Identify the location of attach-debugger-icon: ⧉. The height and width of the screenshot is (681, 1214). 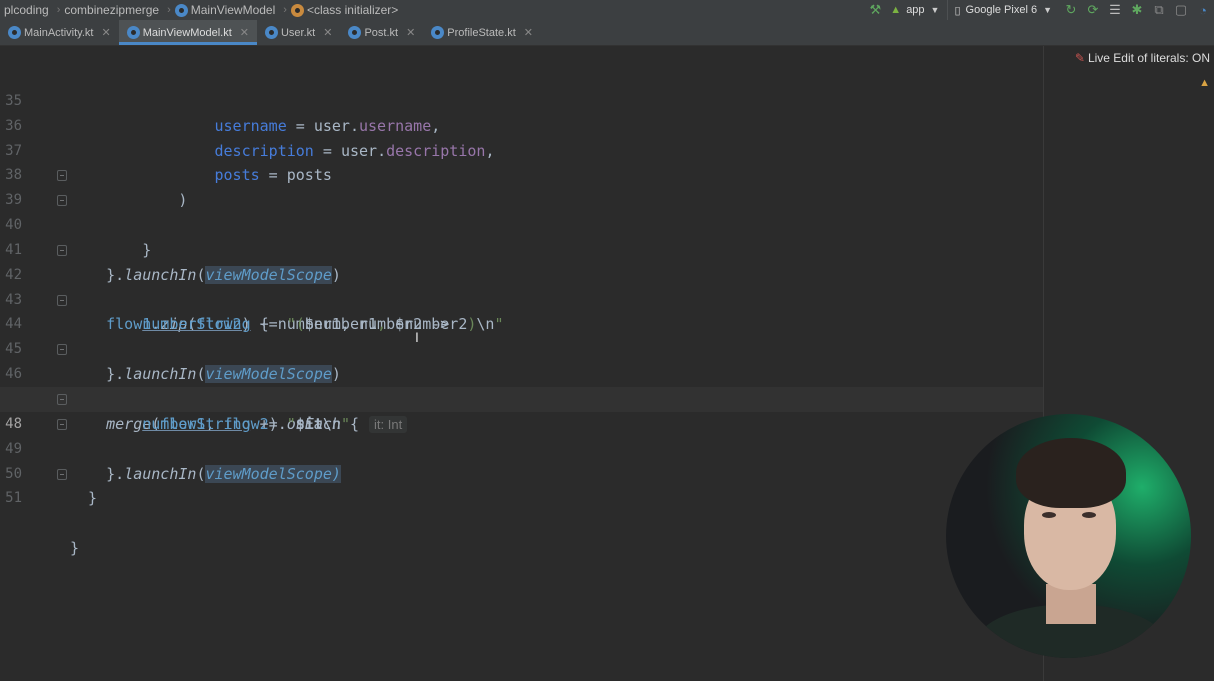
(1159, 10).